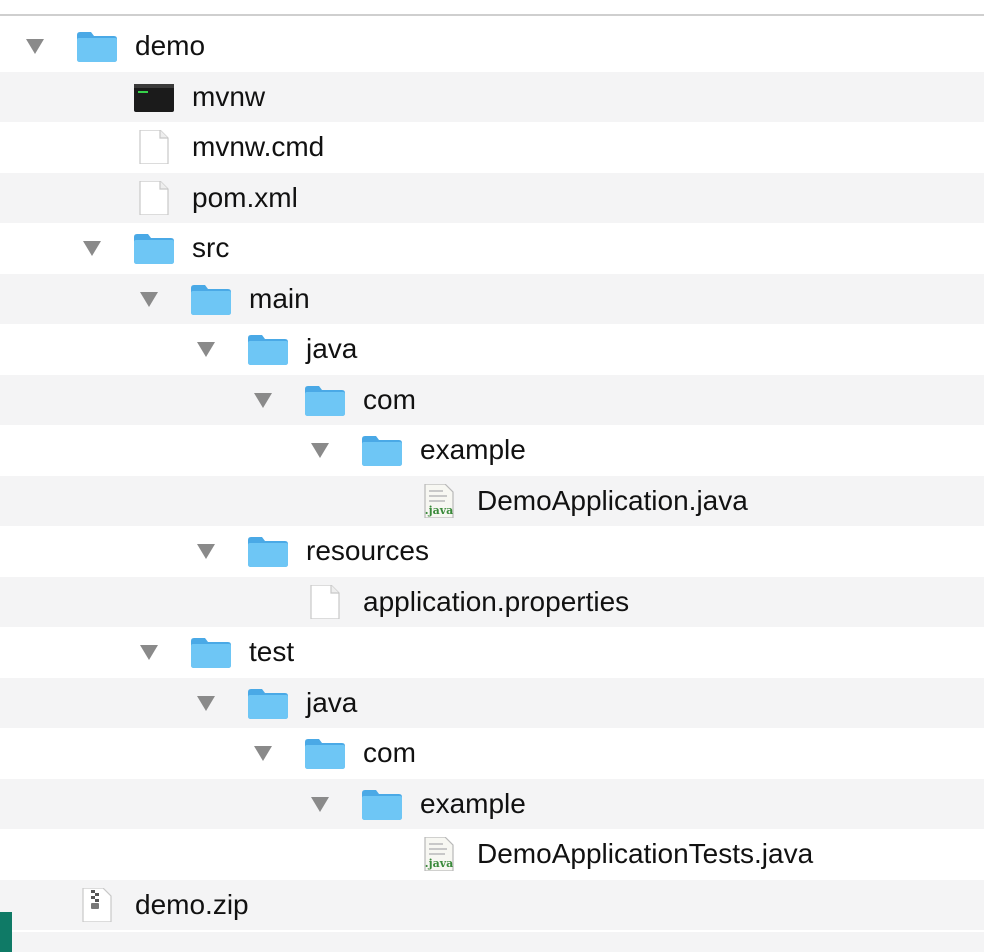  I want to click on tree-row-folder: main, so click(492, 298).